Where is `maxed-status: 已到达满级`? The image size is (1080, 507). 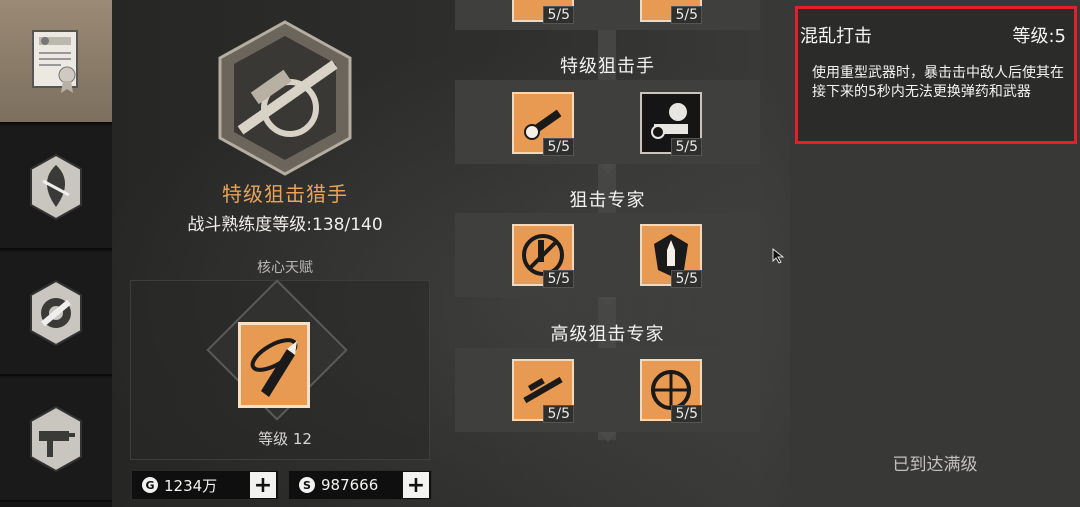 maxed-status: 已到达满级 is located at coordinates (935, 465).